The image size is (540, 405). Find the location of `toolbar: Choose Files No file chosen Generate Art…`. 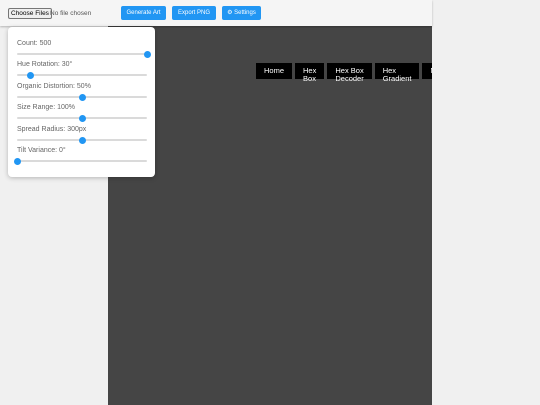

toolbar: Choose Files No file chosen Generate Art… is located at coordinates (216, 13).